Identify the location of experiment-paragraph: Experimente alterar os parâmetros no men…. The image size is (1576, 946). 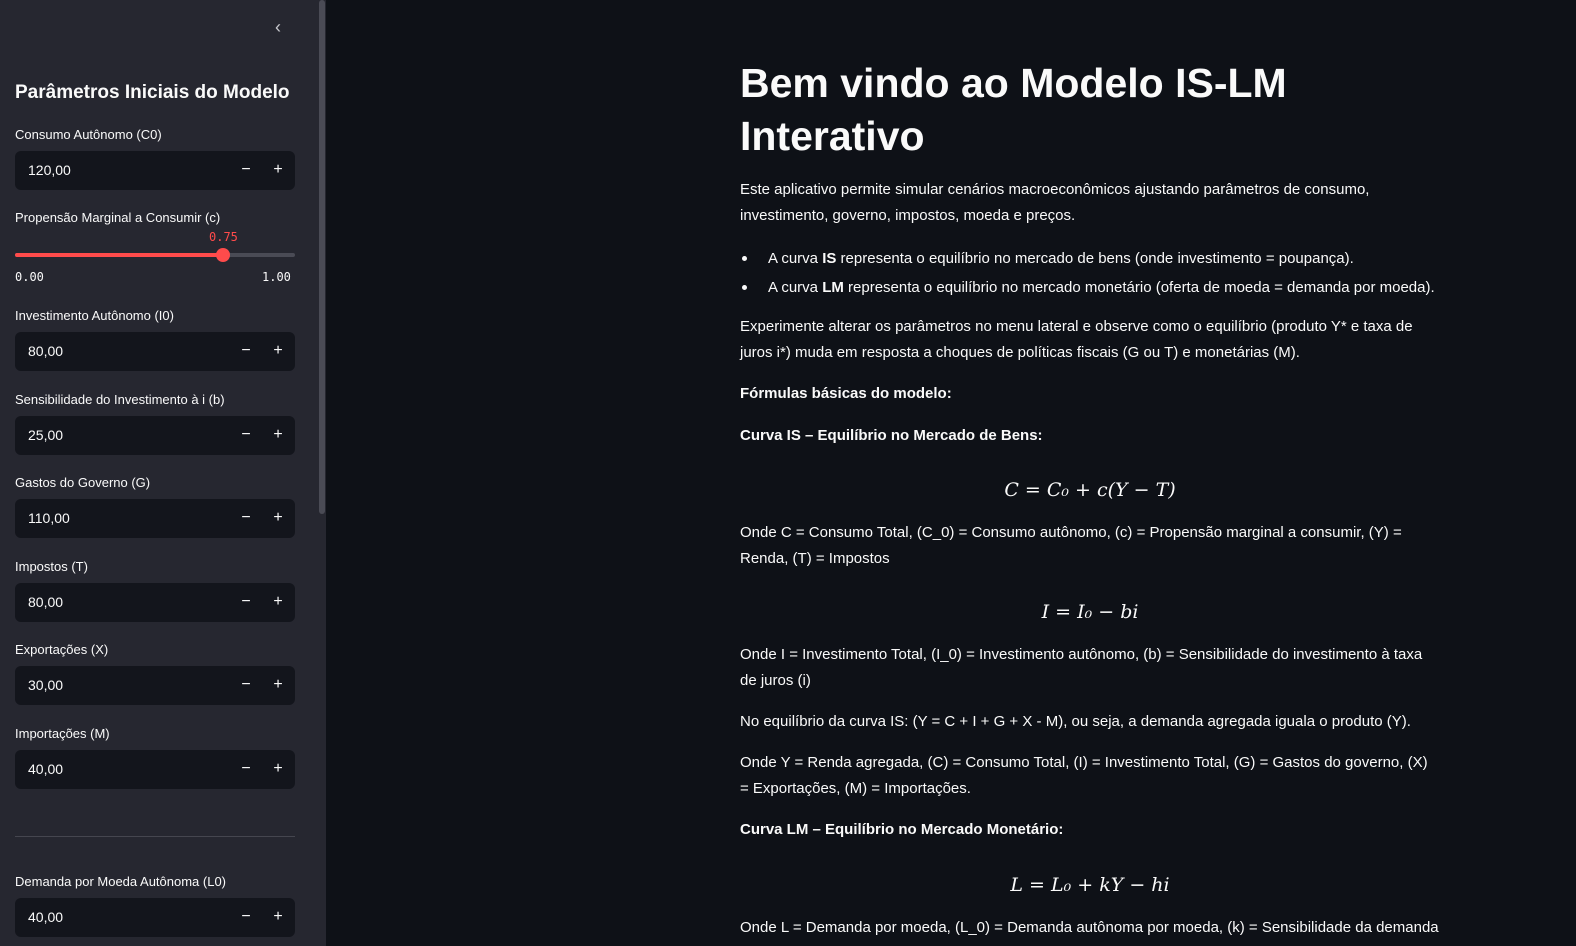
(1076, 339).